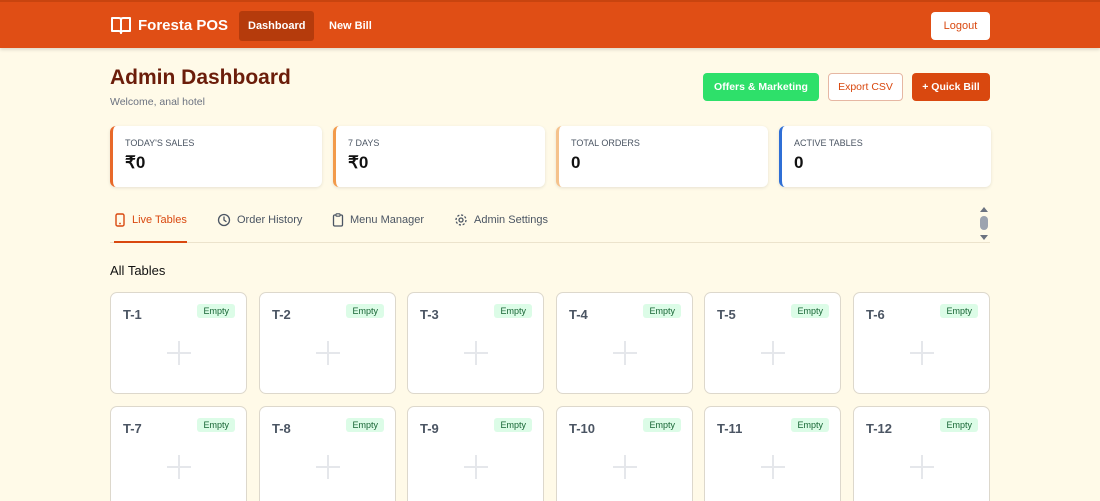  I want to click on logout-button: Logout, so click(960, 26).